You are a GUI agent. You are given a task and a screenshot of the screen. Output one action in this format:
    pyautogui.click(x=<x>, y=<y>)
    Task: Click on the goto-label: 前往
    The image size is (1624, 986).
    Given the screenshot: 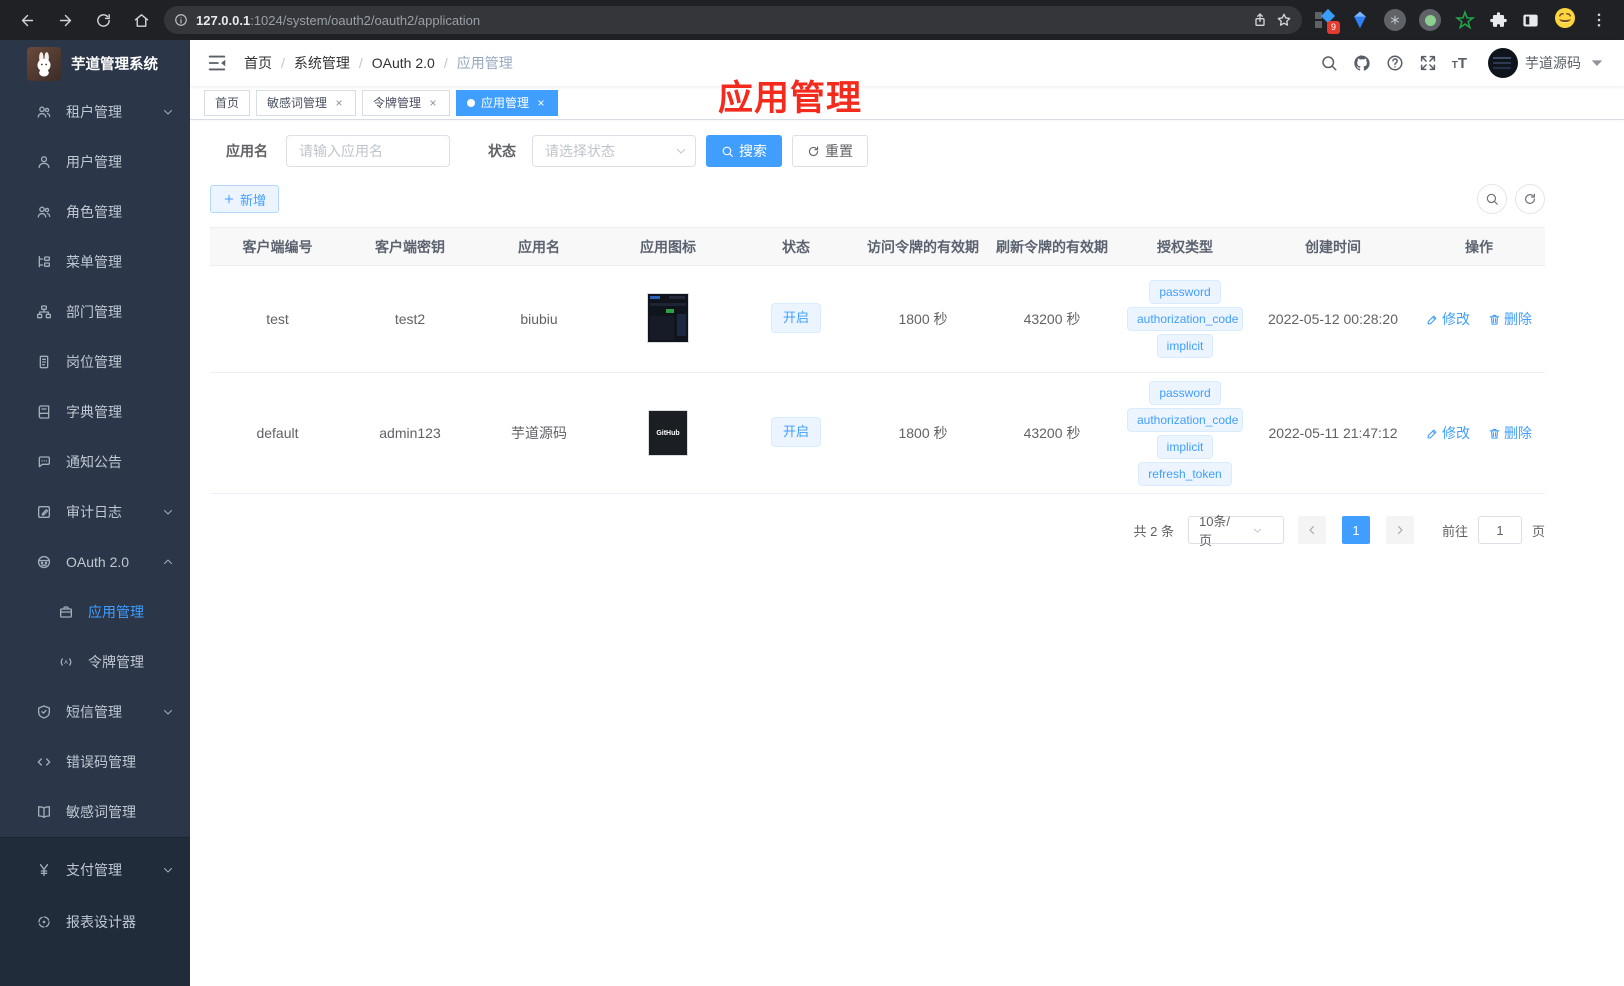 What is the action you would take?
    pyautogui.click(x=1454, y=531)
    